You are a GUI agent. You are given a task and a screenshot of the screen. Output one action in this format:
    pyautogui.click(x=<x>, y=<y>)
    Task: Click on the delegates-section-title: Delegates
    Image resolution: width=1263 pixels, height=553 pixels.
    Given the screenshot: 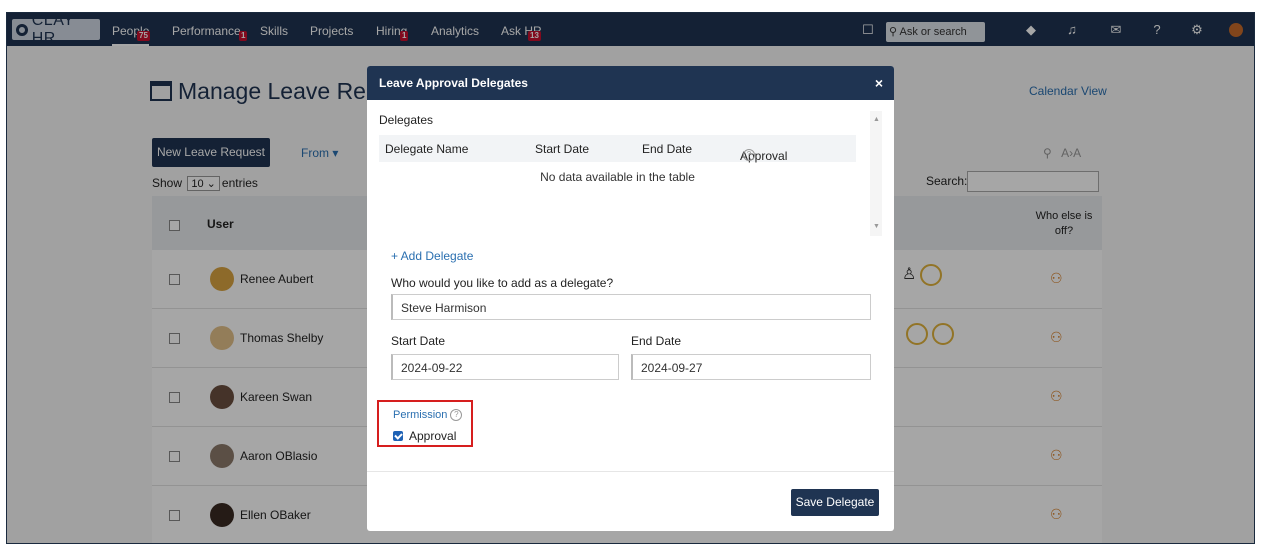 What is the action you would take?
    pyautogui.click(x=406, y=120)
    